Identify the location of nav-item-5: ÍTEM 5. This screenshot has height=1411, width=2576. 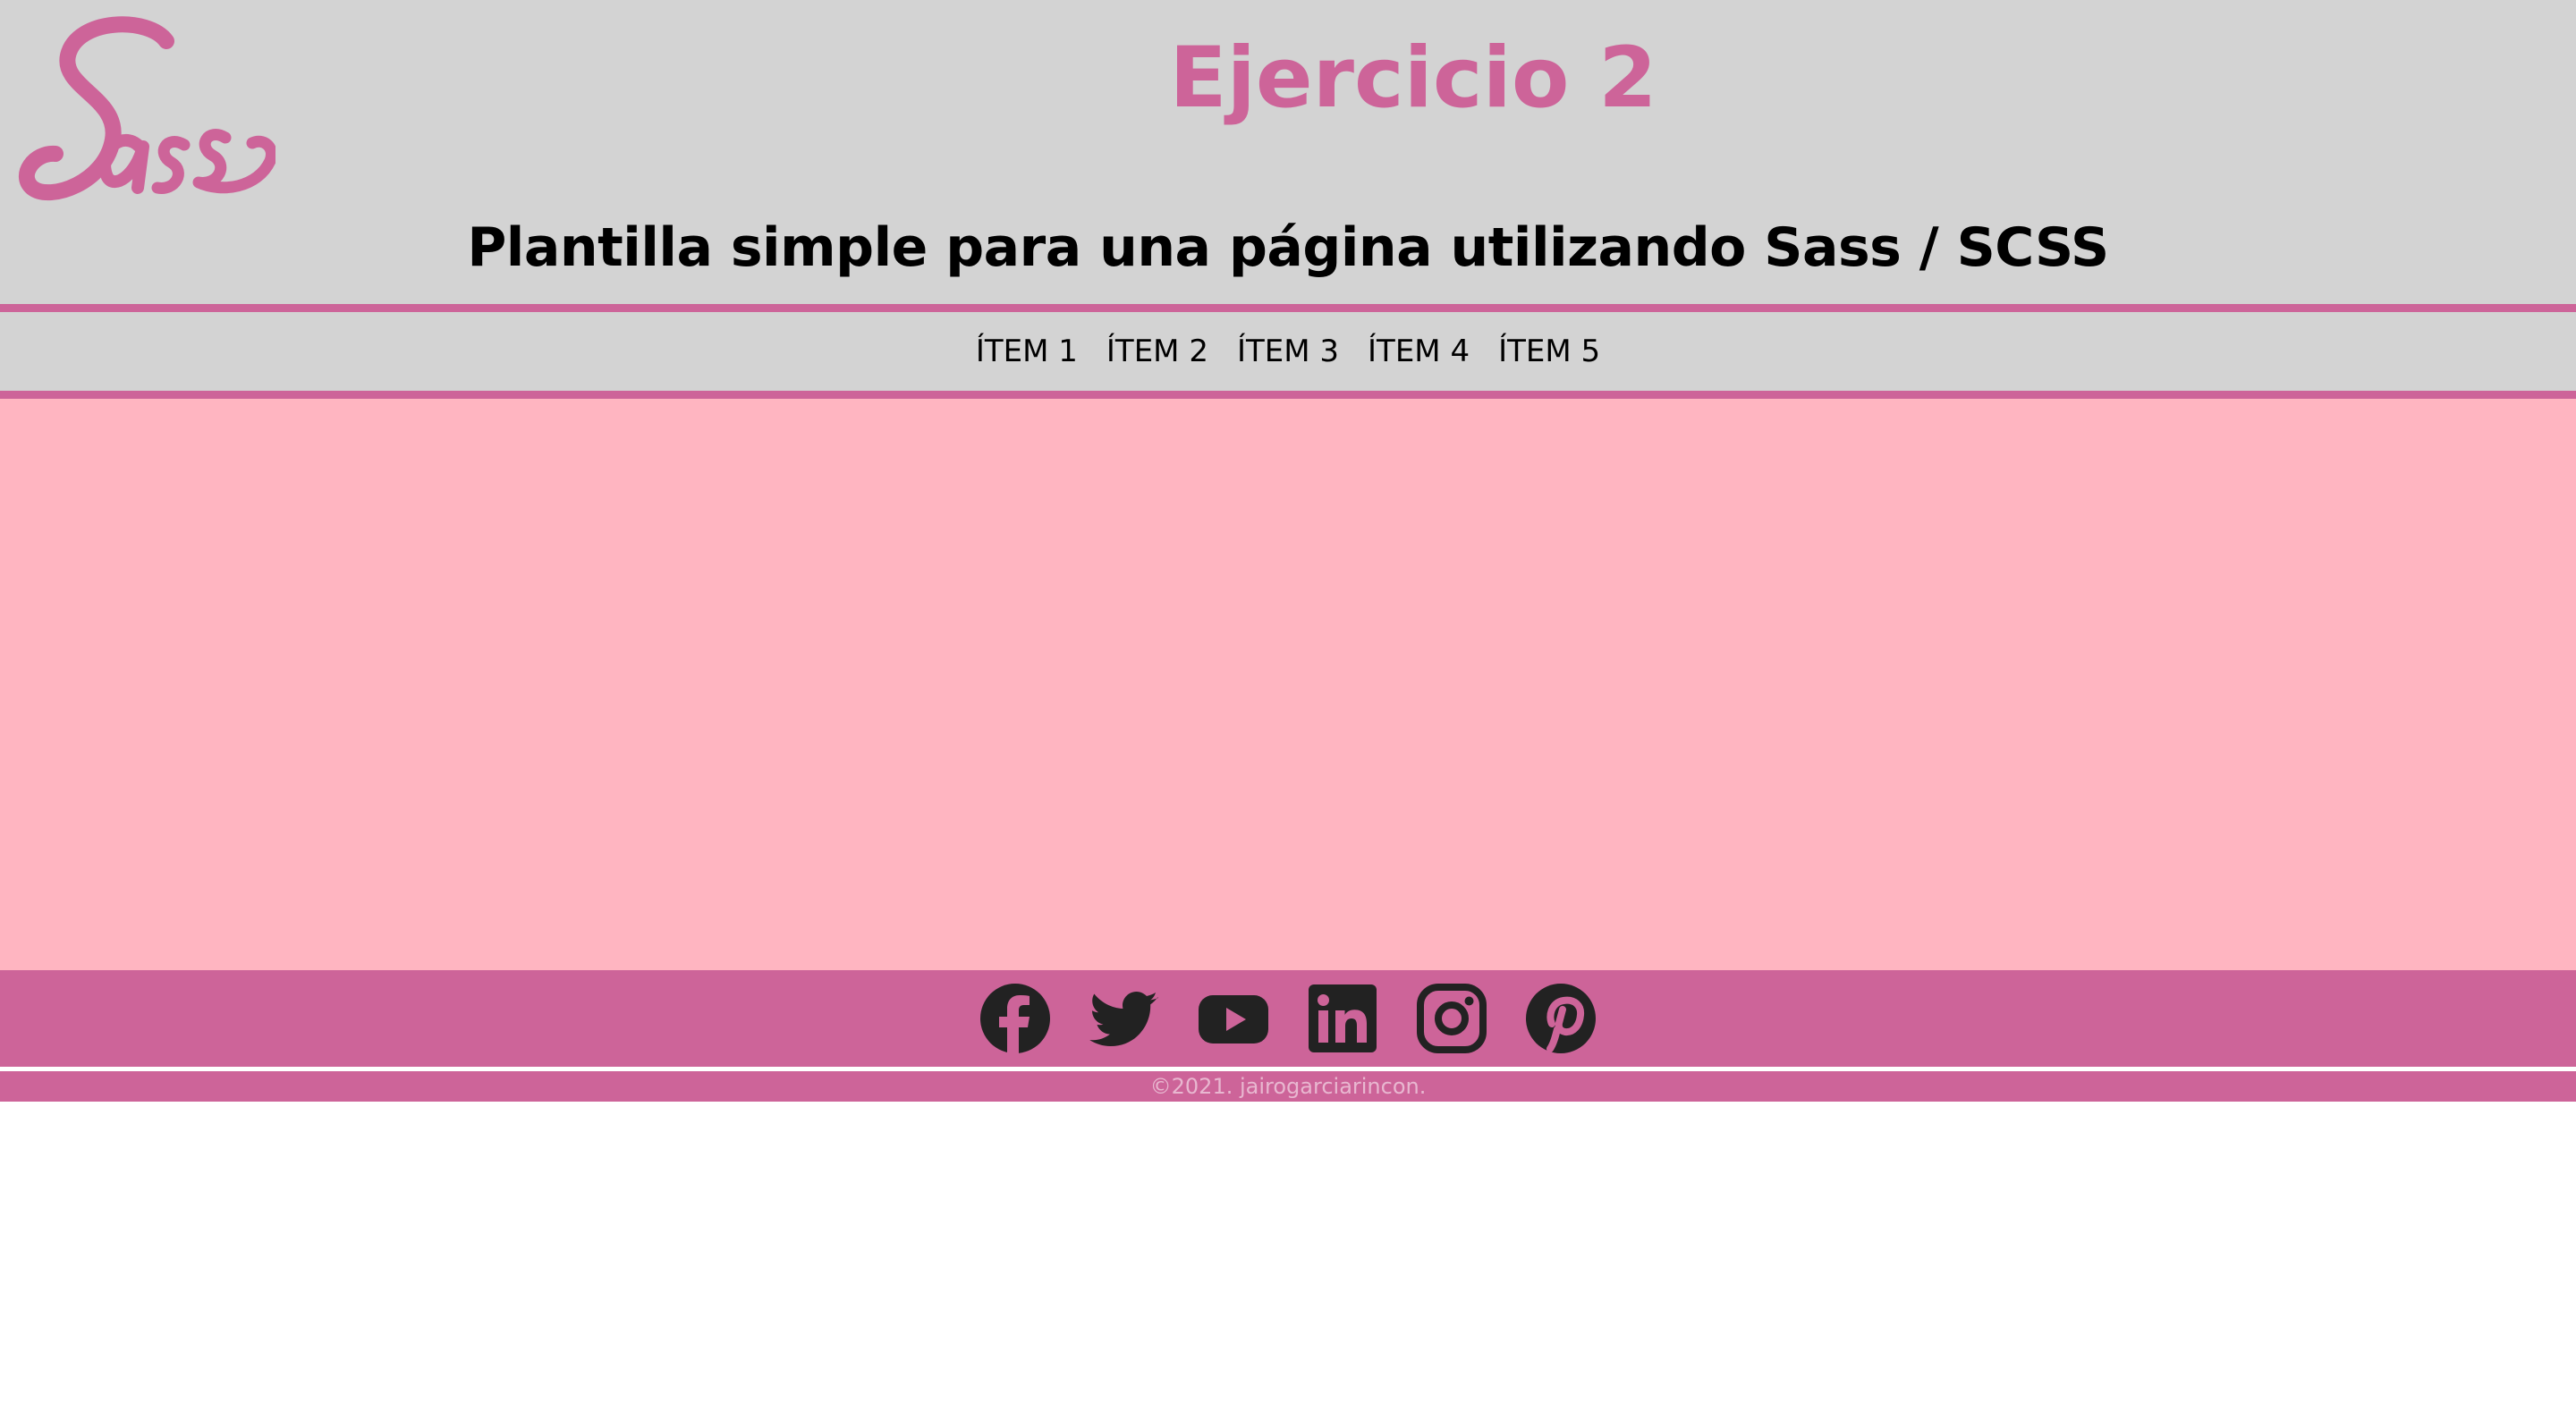
(1549, 351).